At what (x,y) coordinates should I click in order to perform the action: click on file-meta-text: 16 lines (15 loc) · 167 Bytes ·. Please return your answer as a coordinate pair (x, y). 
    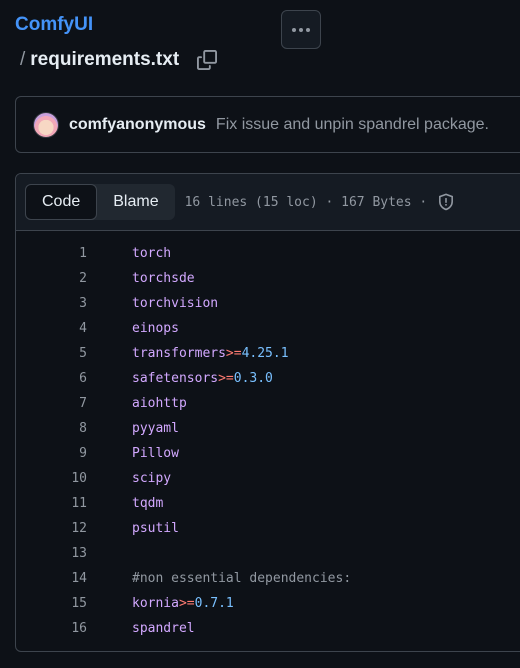
    Looking at the image, I should click on (306, 202).